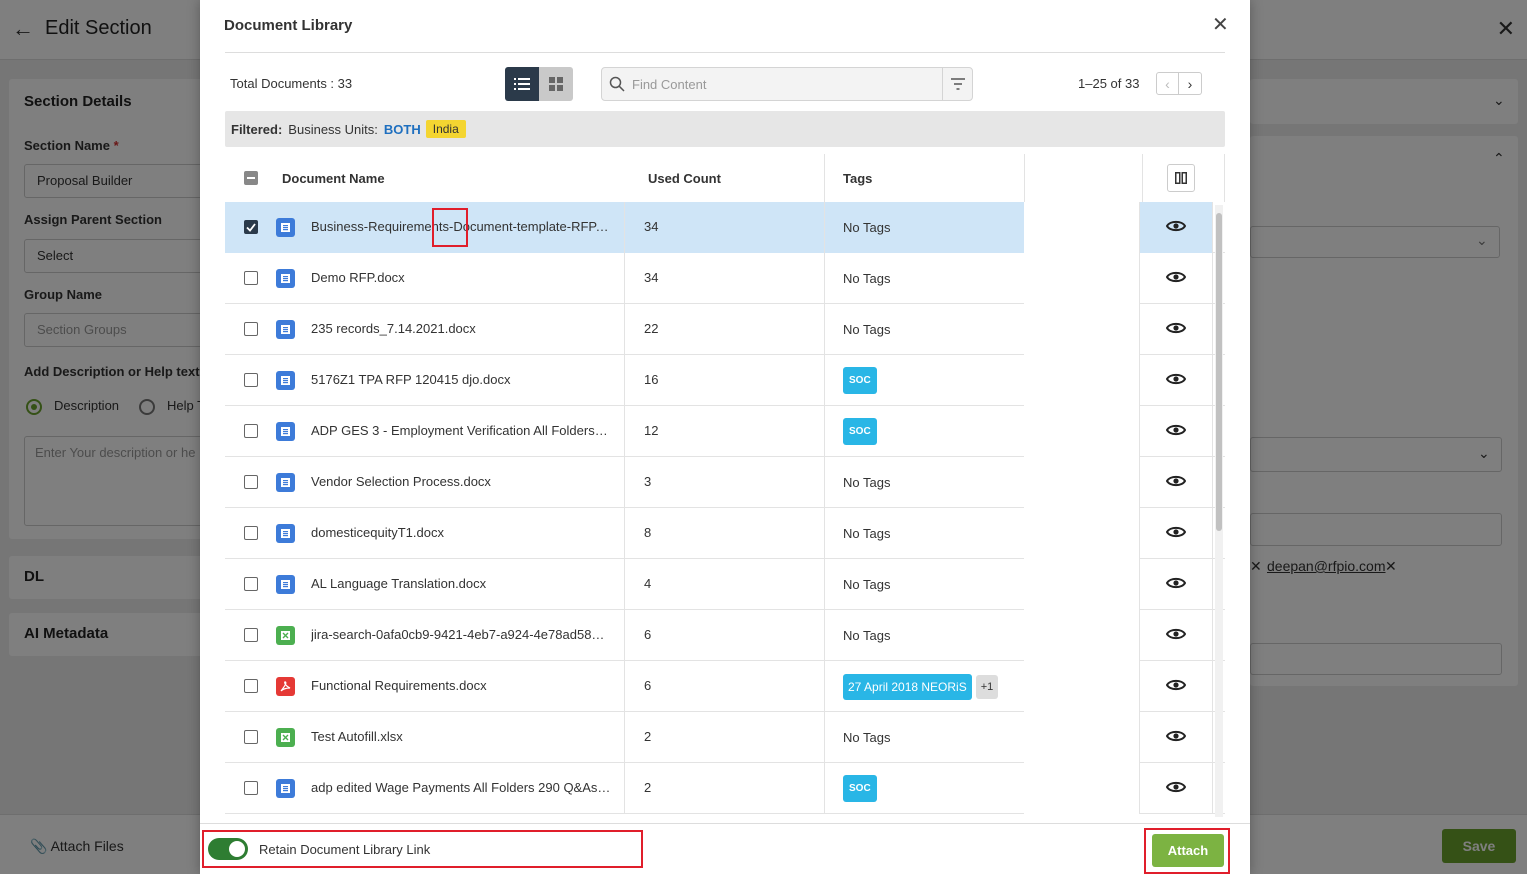 This screenshot has height=874, width=1527. I want to click on table-row: 235 records_7.14.2021.docx 22 No Tags, so click(725, 329).